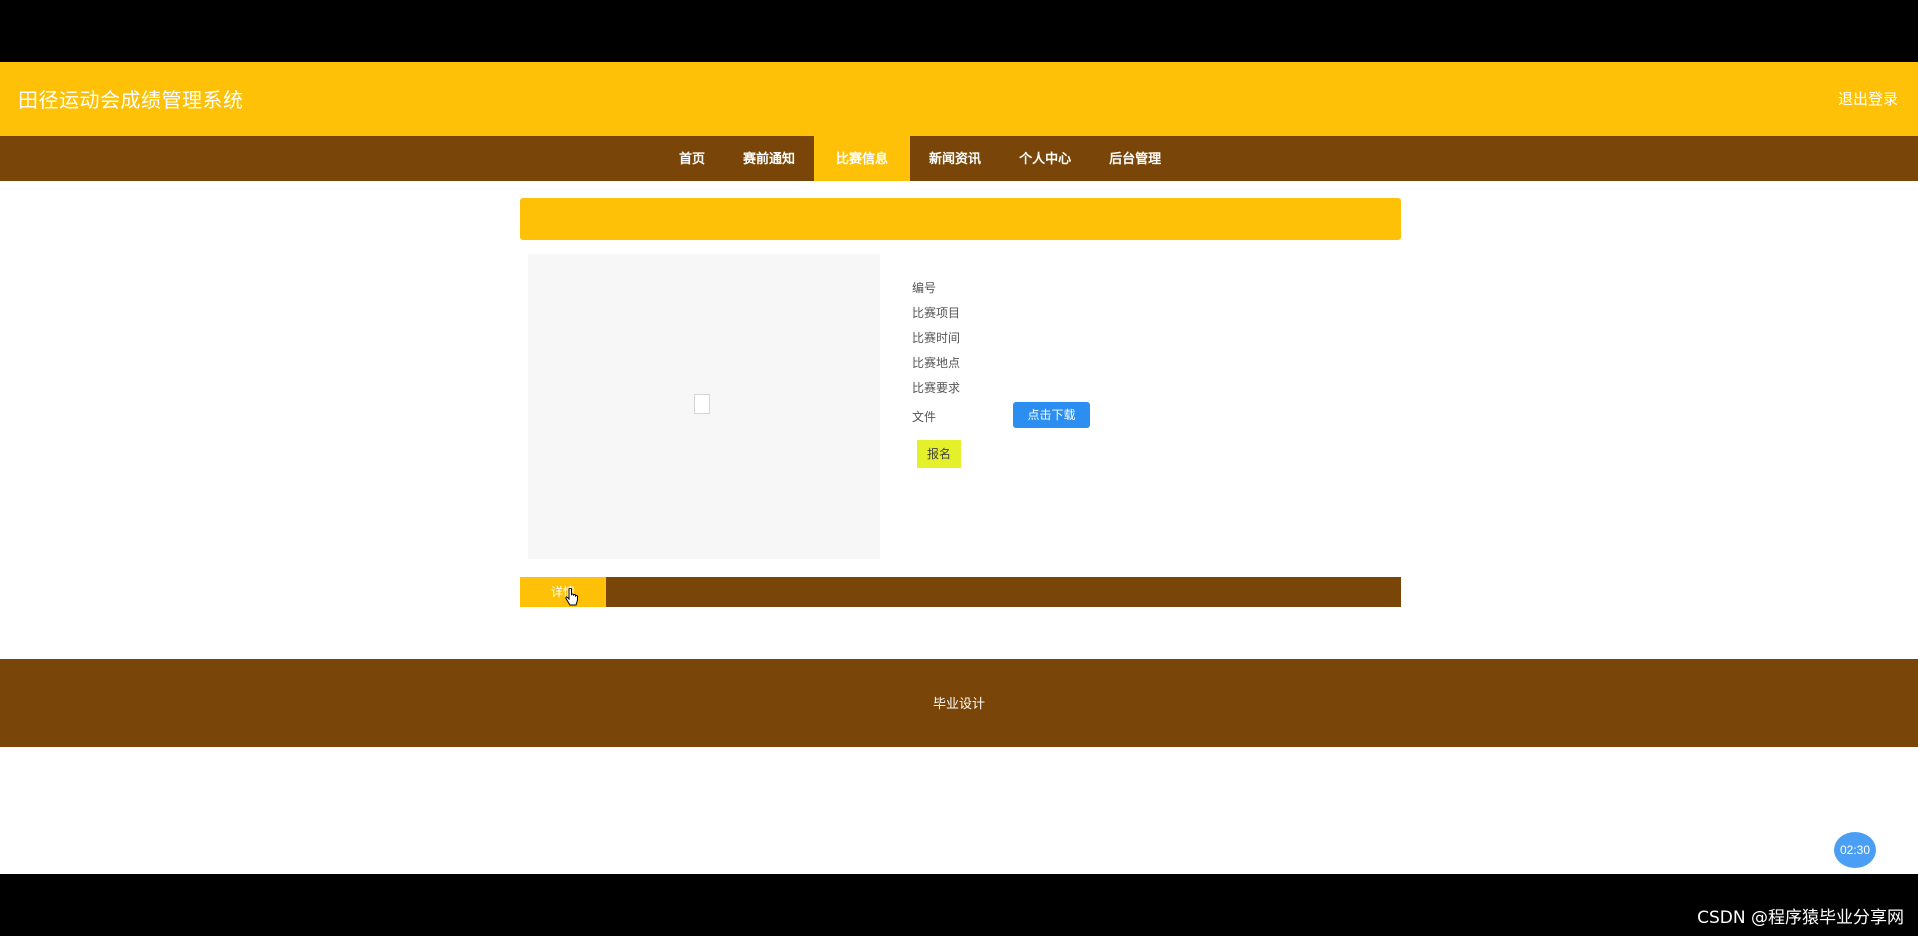 The height and width of the screenshot is (936, 1918). What do you see at coordinates (1152, 313) in the screenshot?
I see `field-row: 比赛项目` at bounding box center [1152, 313].